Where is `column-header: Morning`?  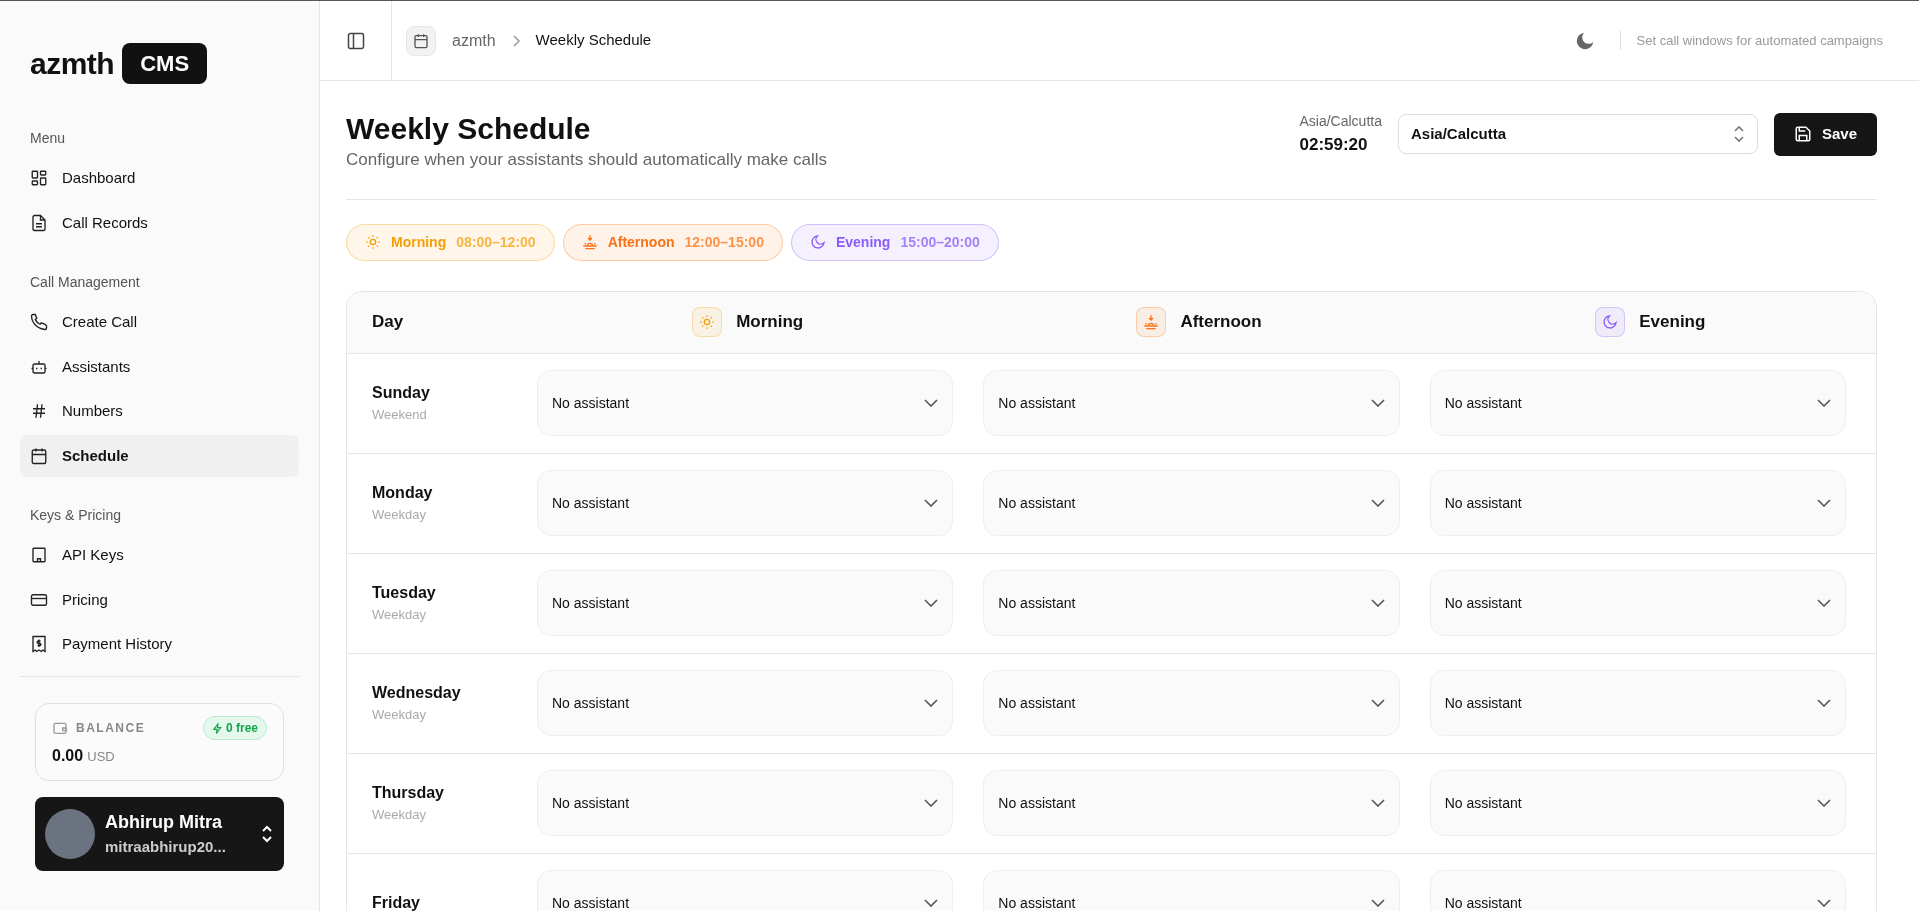 column-header: Morning is located at coordinates (770, 322).